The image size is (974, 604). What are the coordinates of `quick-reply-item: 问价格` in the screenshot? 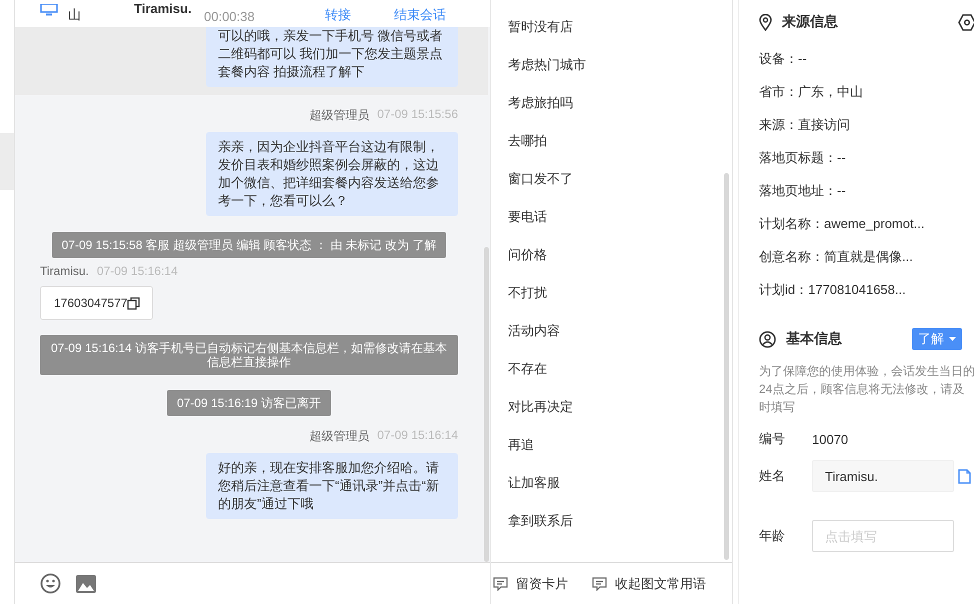 It's located at (616, 255).